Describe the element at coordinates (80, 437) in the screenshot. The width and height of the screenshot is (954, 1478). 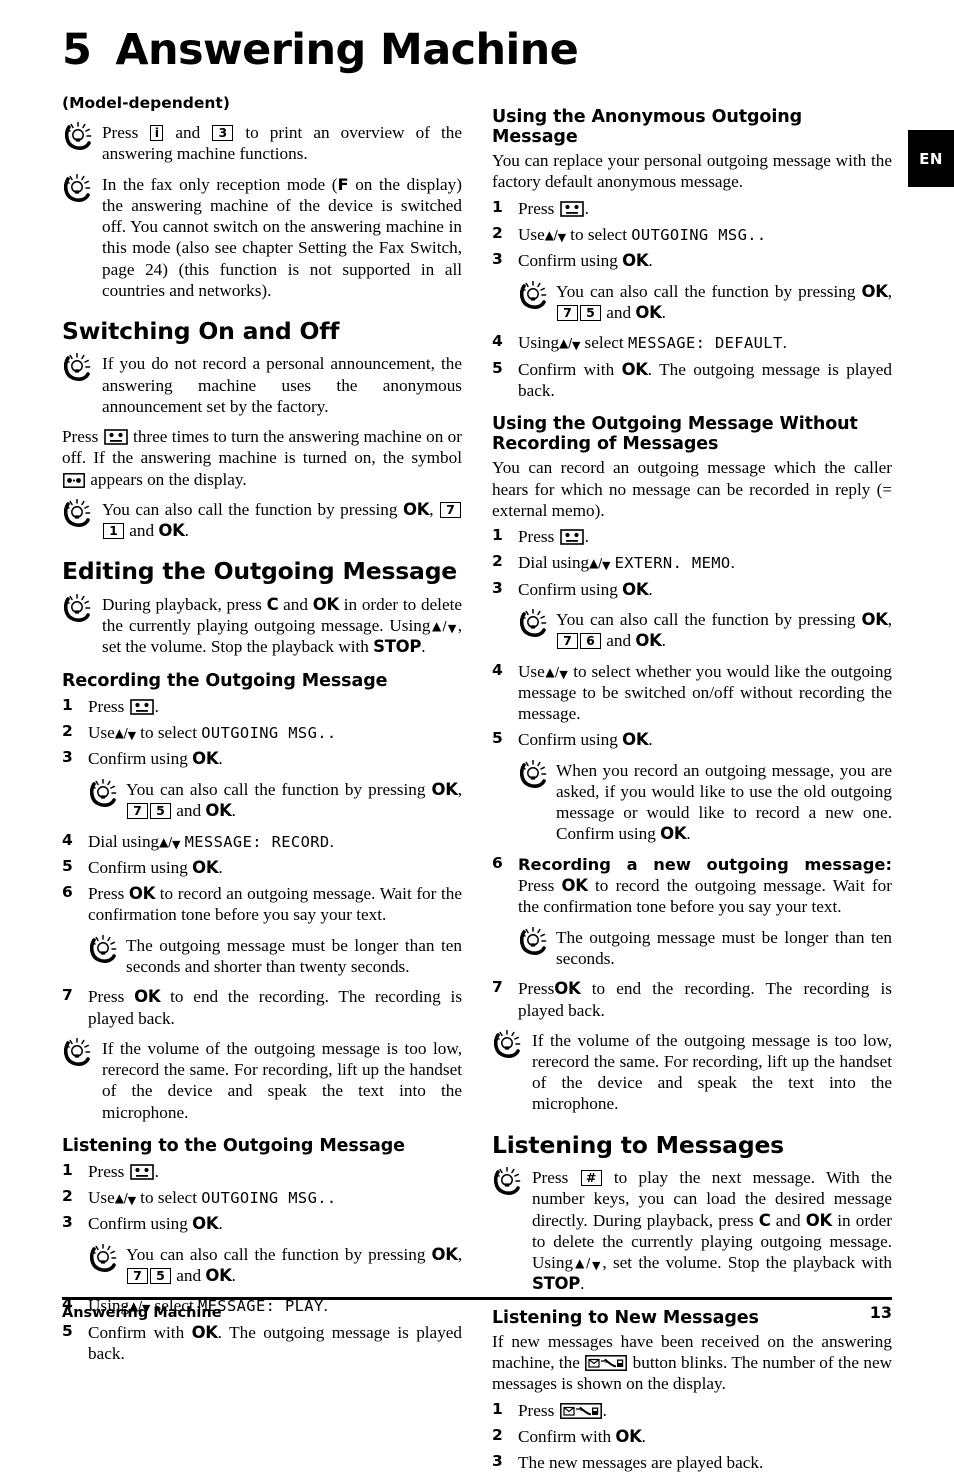
I see `para-part1: Press` at that location.